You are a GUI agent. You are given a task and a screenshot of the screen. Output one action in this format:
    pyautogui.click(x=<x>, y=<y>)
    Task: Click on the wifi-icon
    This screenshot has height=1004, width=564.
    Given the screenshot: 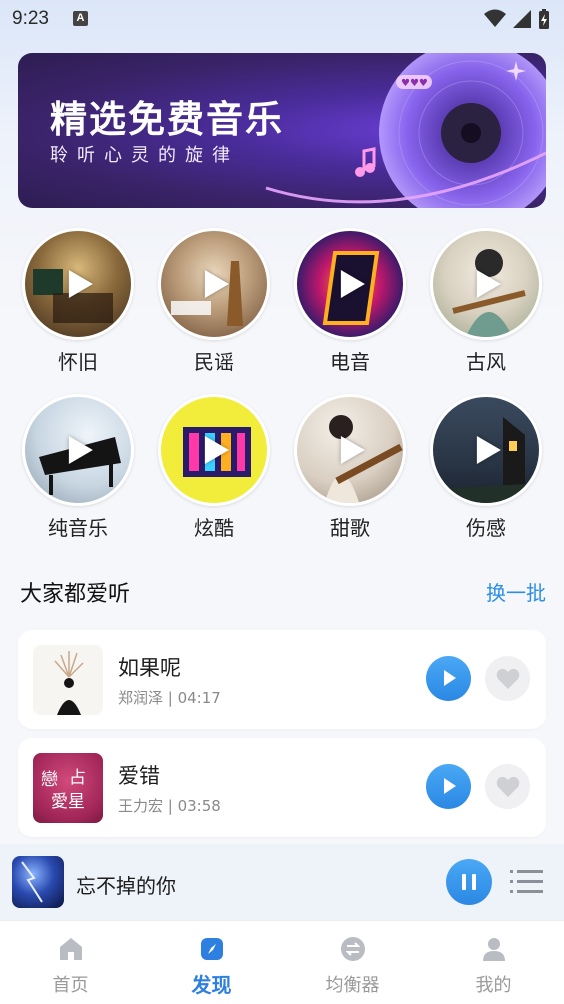 What is the action you would take?
    pyautogui.click(x=495, y=18)
    